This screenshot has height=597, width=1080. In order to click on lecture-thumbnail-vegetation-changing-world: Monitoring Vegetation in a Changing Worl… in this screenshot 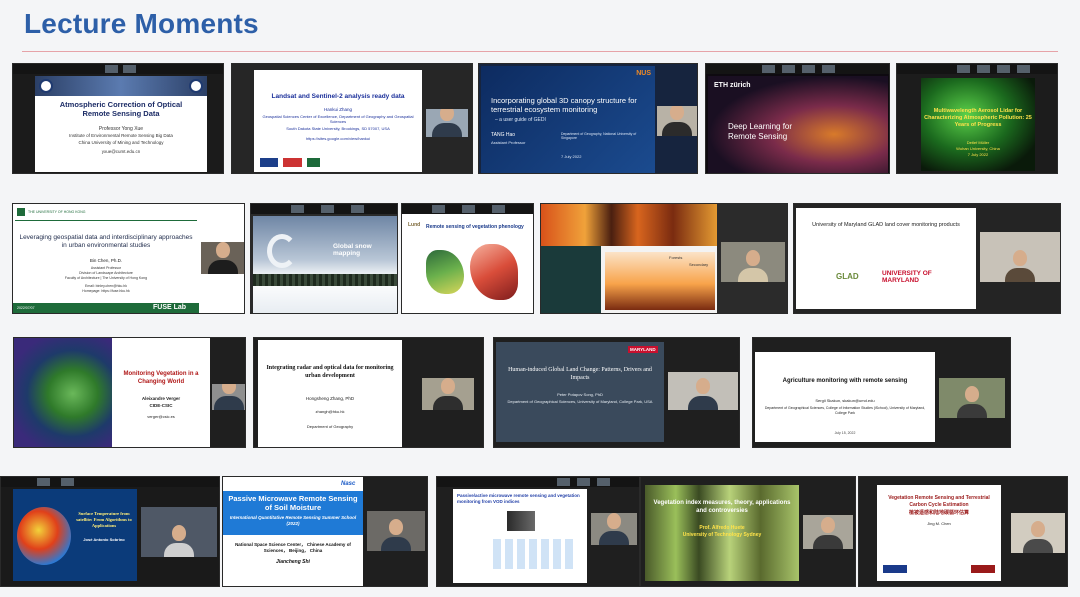, I will do `click(129, 392)`.